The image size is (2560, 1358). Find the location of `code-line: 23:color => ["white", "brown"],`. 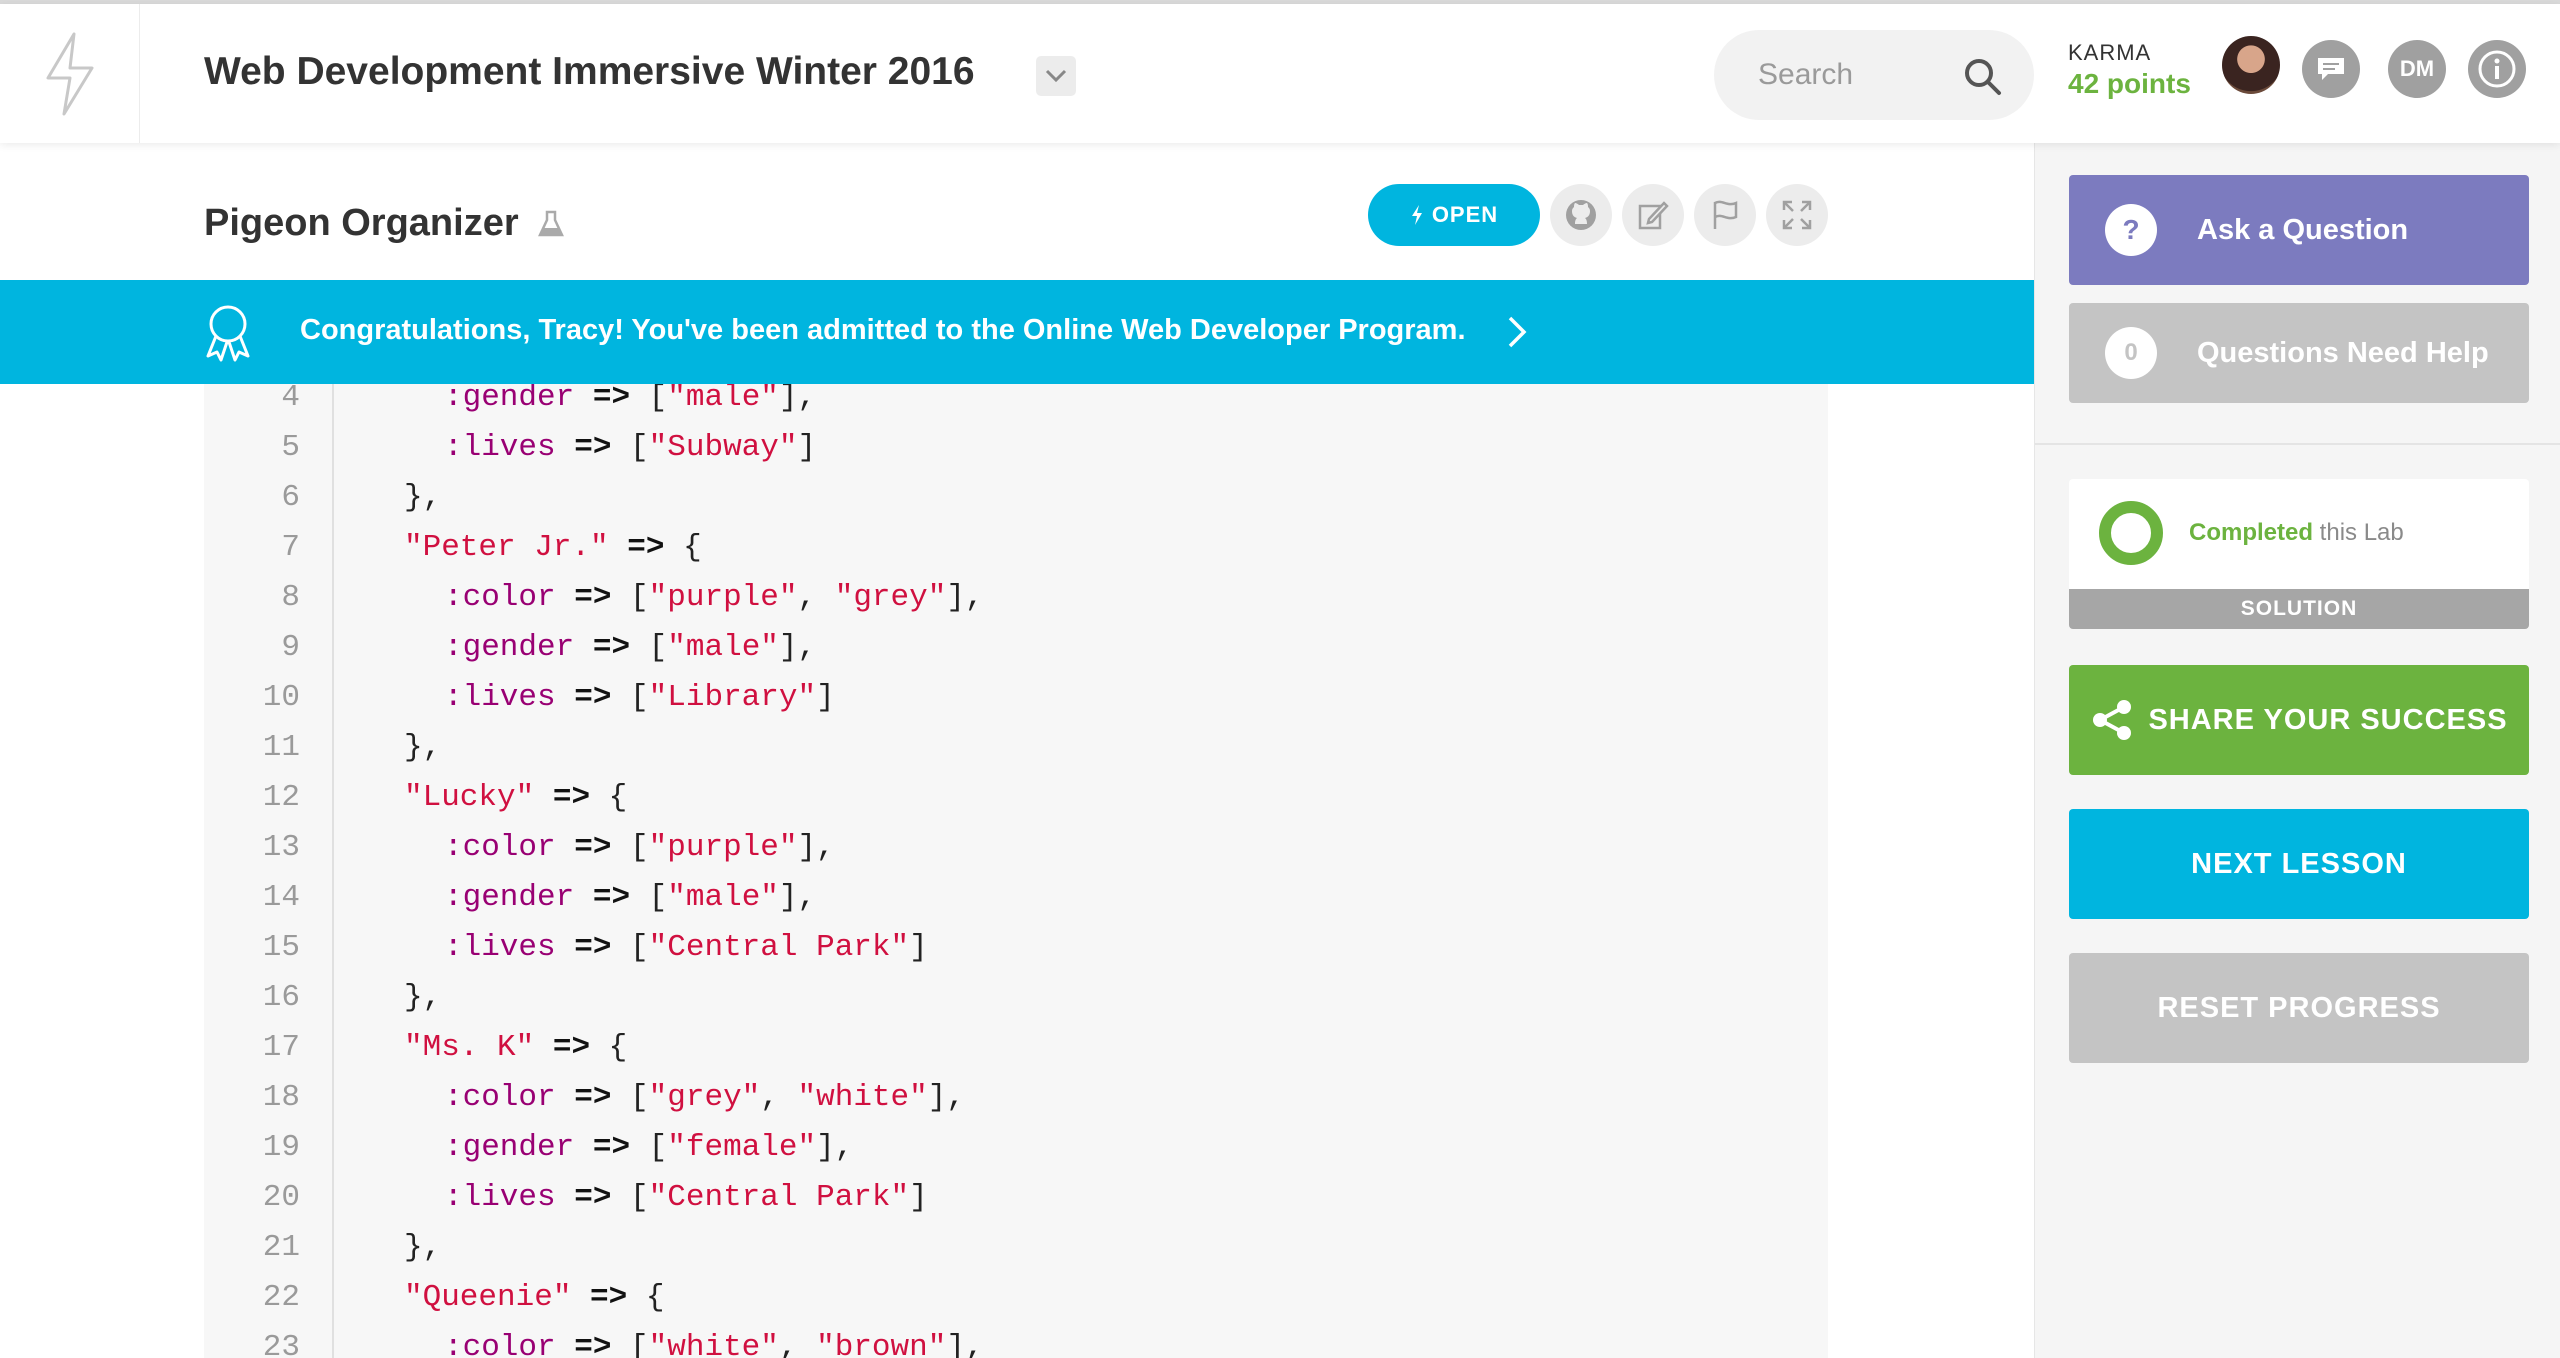

code-line: 23:color => ["white", "brown"], is located at coordinates (1016, 1340).